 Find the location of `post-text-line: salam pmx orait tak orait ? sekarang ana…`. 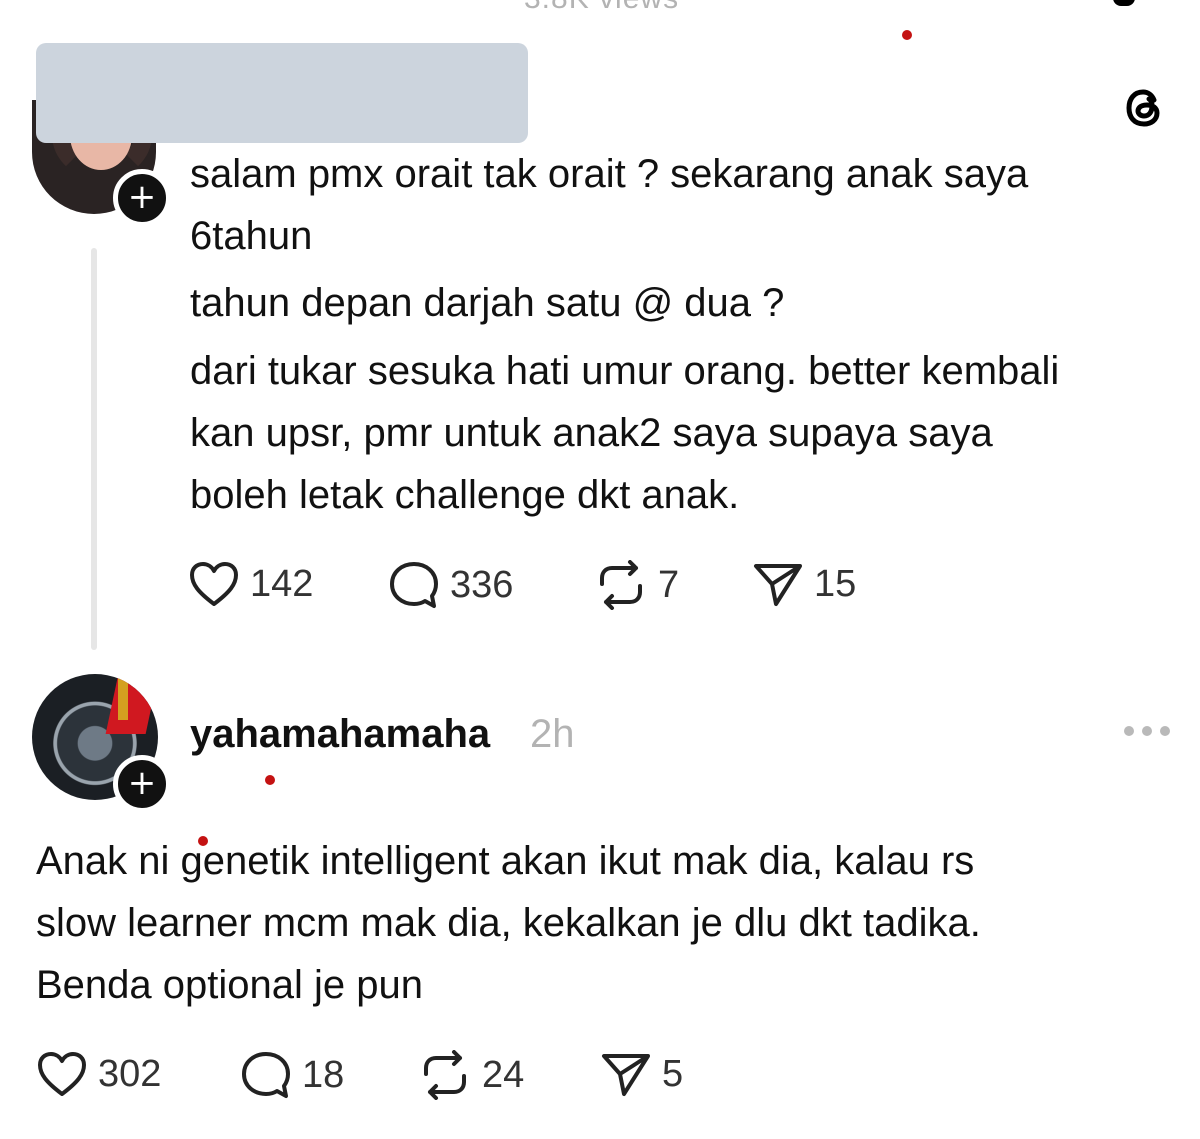

post-text-line: salam pmx orait tak orait ? sekarang ana… is located at coordinates (609, 174).